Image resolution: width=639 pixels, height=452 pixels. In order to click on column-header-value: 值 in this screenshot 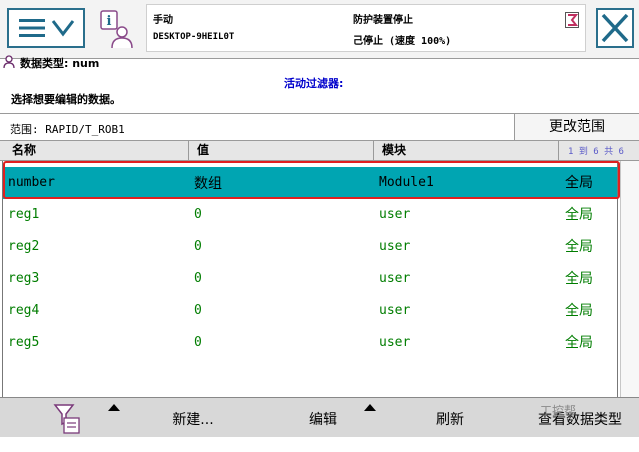, I will do `click(203, 151)`.